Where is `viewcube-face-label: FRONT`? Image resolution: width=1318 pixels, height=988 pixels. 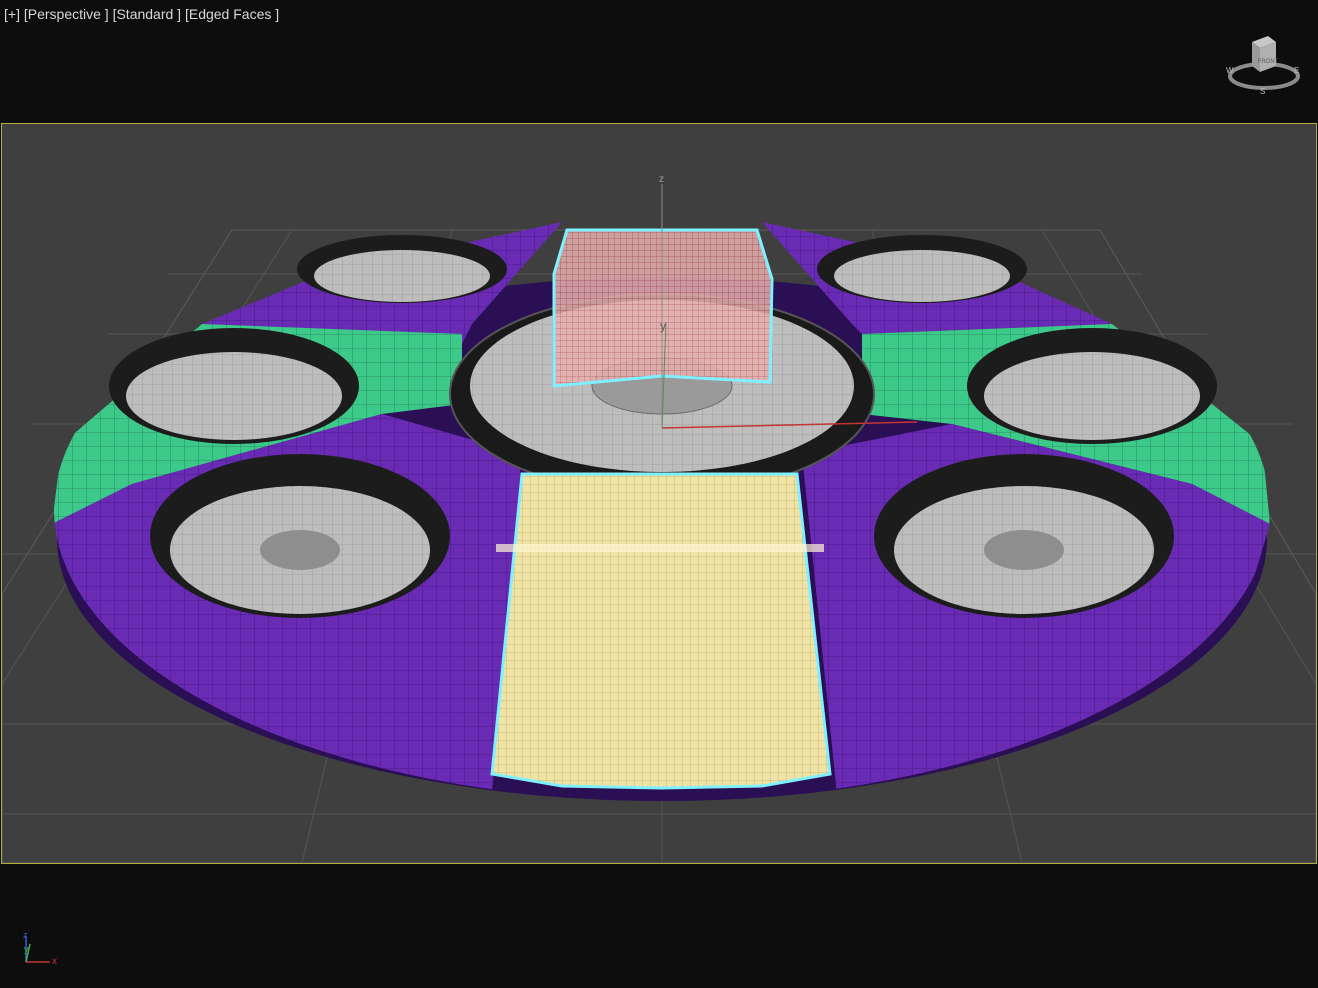 viewcube-face-label: FRONT is located at coordinates (1268, 62).